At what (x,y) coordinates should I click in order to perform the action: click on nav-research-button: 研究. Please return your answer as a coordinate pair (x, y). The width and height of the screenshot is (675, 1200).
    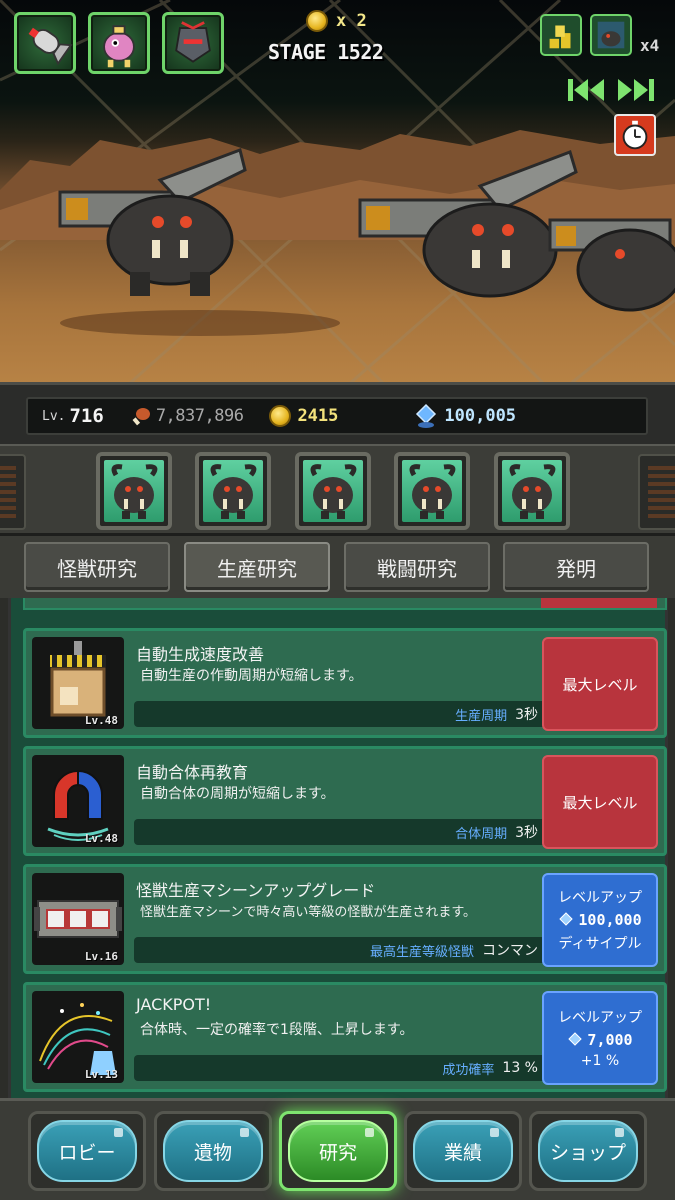
    Looking at the image, I should click on (338, 1151).